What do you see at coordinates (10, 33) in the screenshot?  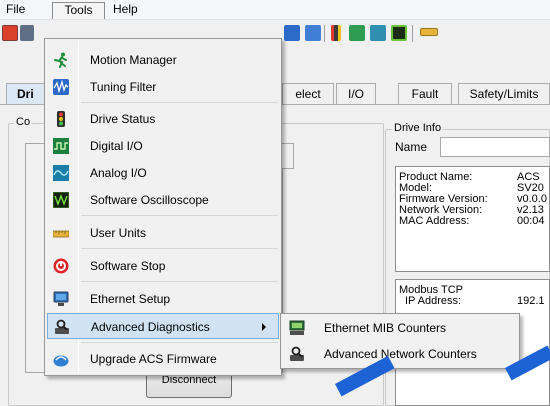 I see `connect-icon` at bounding box center [10, 33].